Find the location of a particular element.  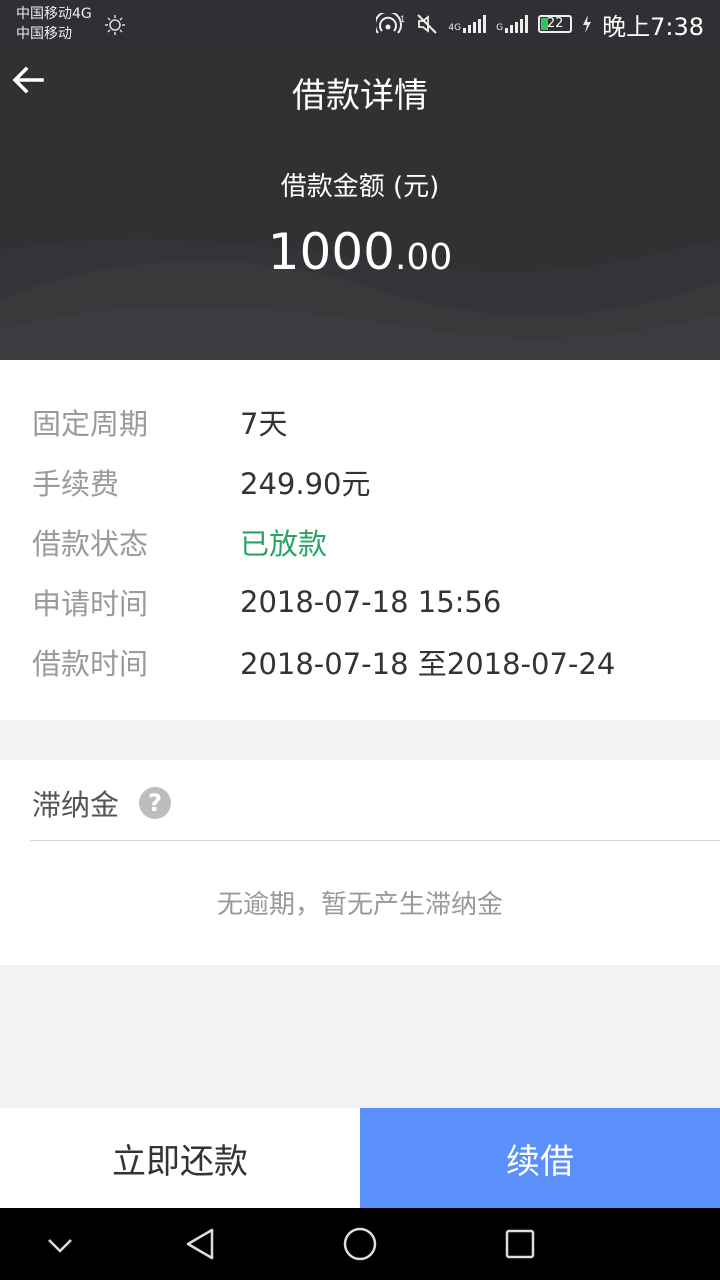

late-fee-label: 滞纳金 is located at coordinates (76, 805).